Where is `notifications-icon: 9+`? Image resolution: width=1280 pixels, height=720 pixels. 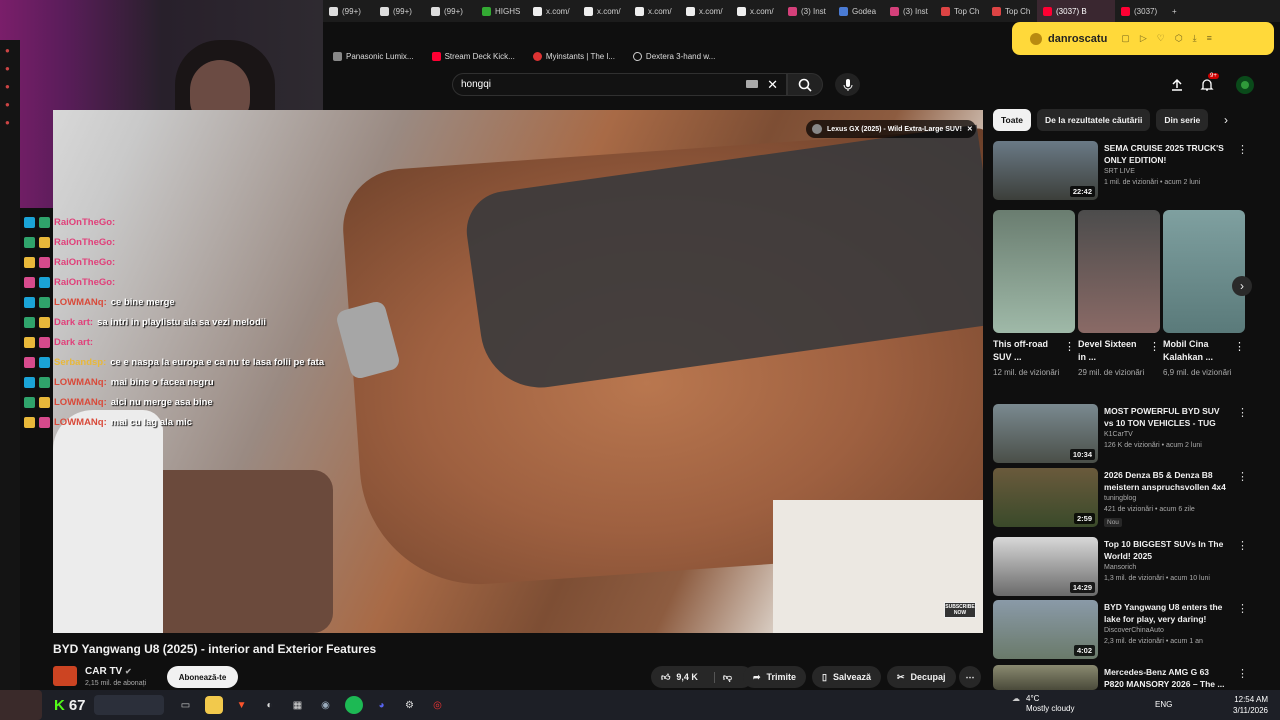
notifications-icon: 9+ is located at coordinates (1208, 83).